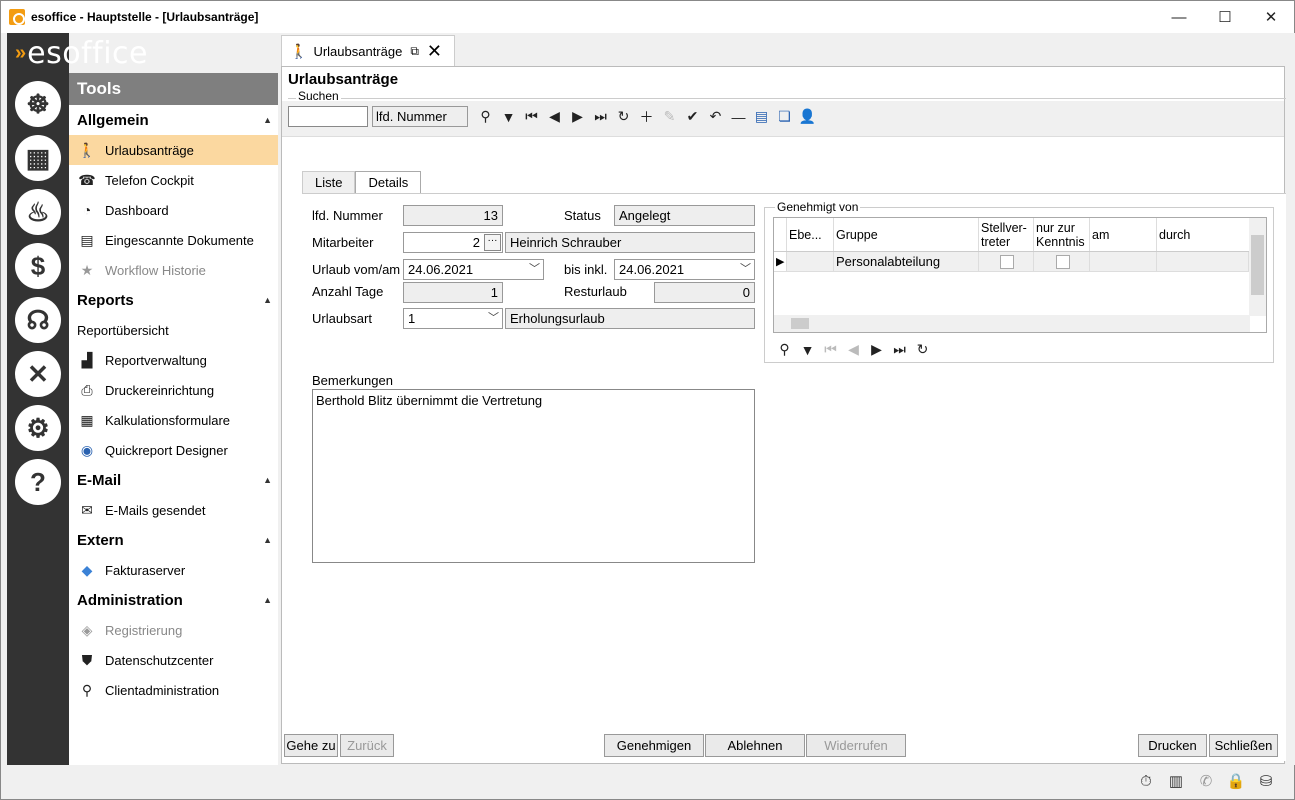  Describe the element at coordinates (1236, 781) in the screenshot. I see `lock-icon: 🔒` at that location.